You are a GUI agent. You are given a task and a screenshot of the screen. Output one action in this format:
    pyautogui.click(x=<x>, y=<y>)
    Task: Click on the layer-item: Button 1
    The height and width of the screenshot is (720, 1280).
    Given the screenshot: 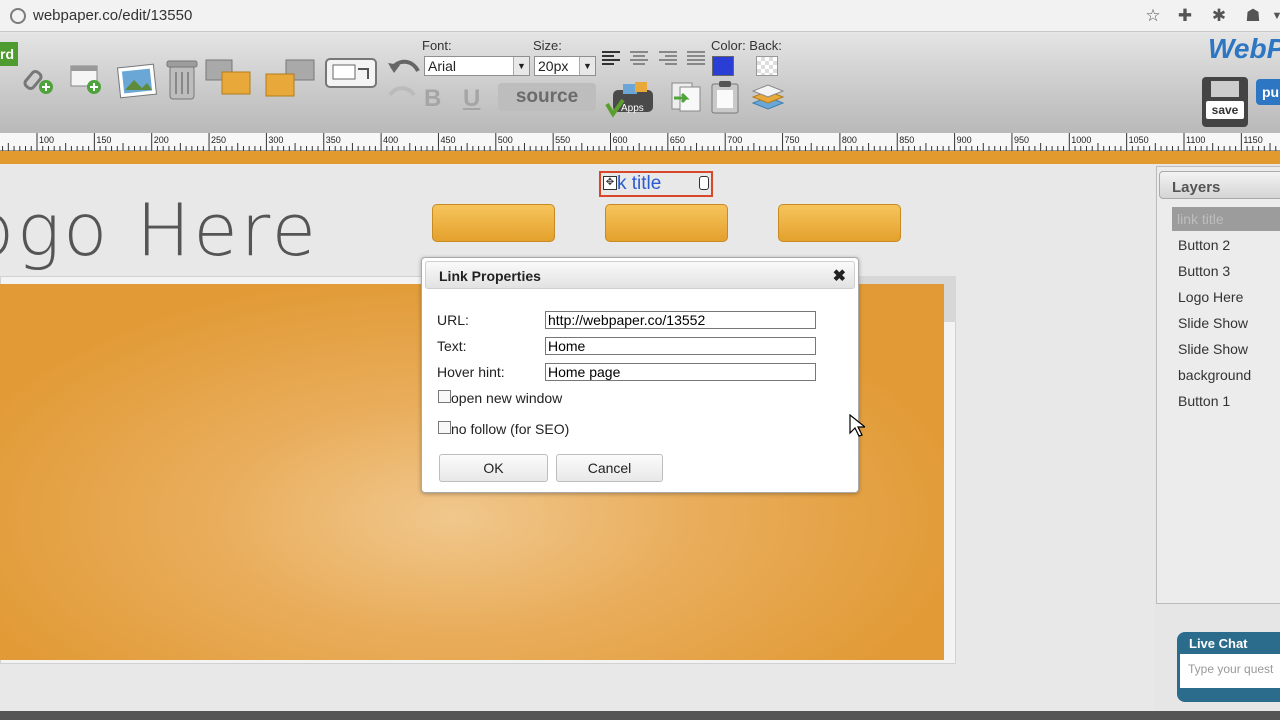 What is the action you would take?
    pyautogui.click(x=1226, y=401)
    